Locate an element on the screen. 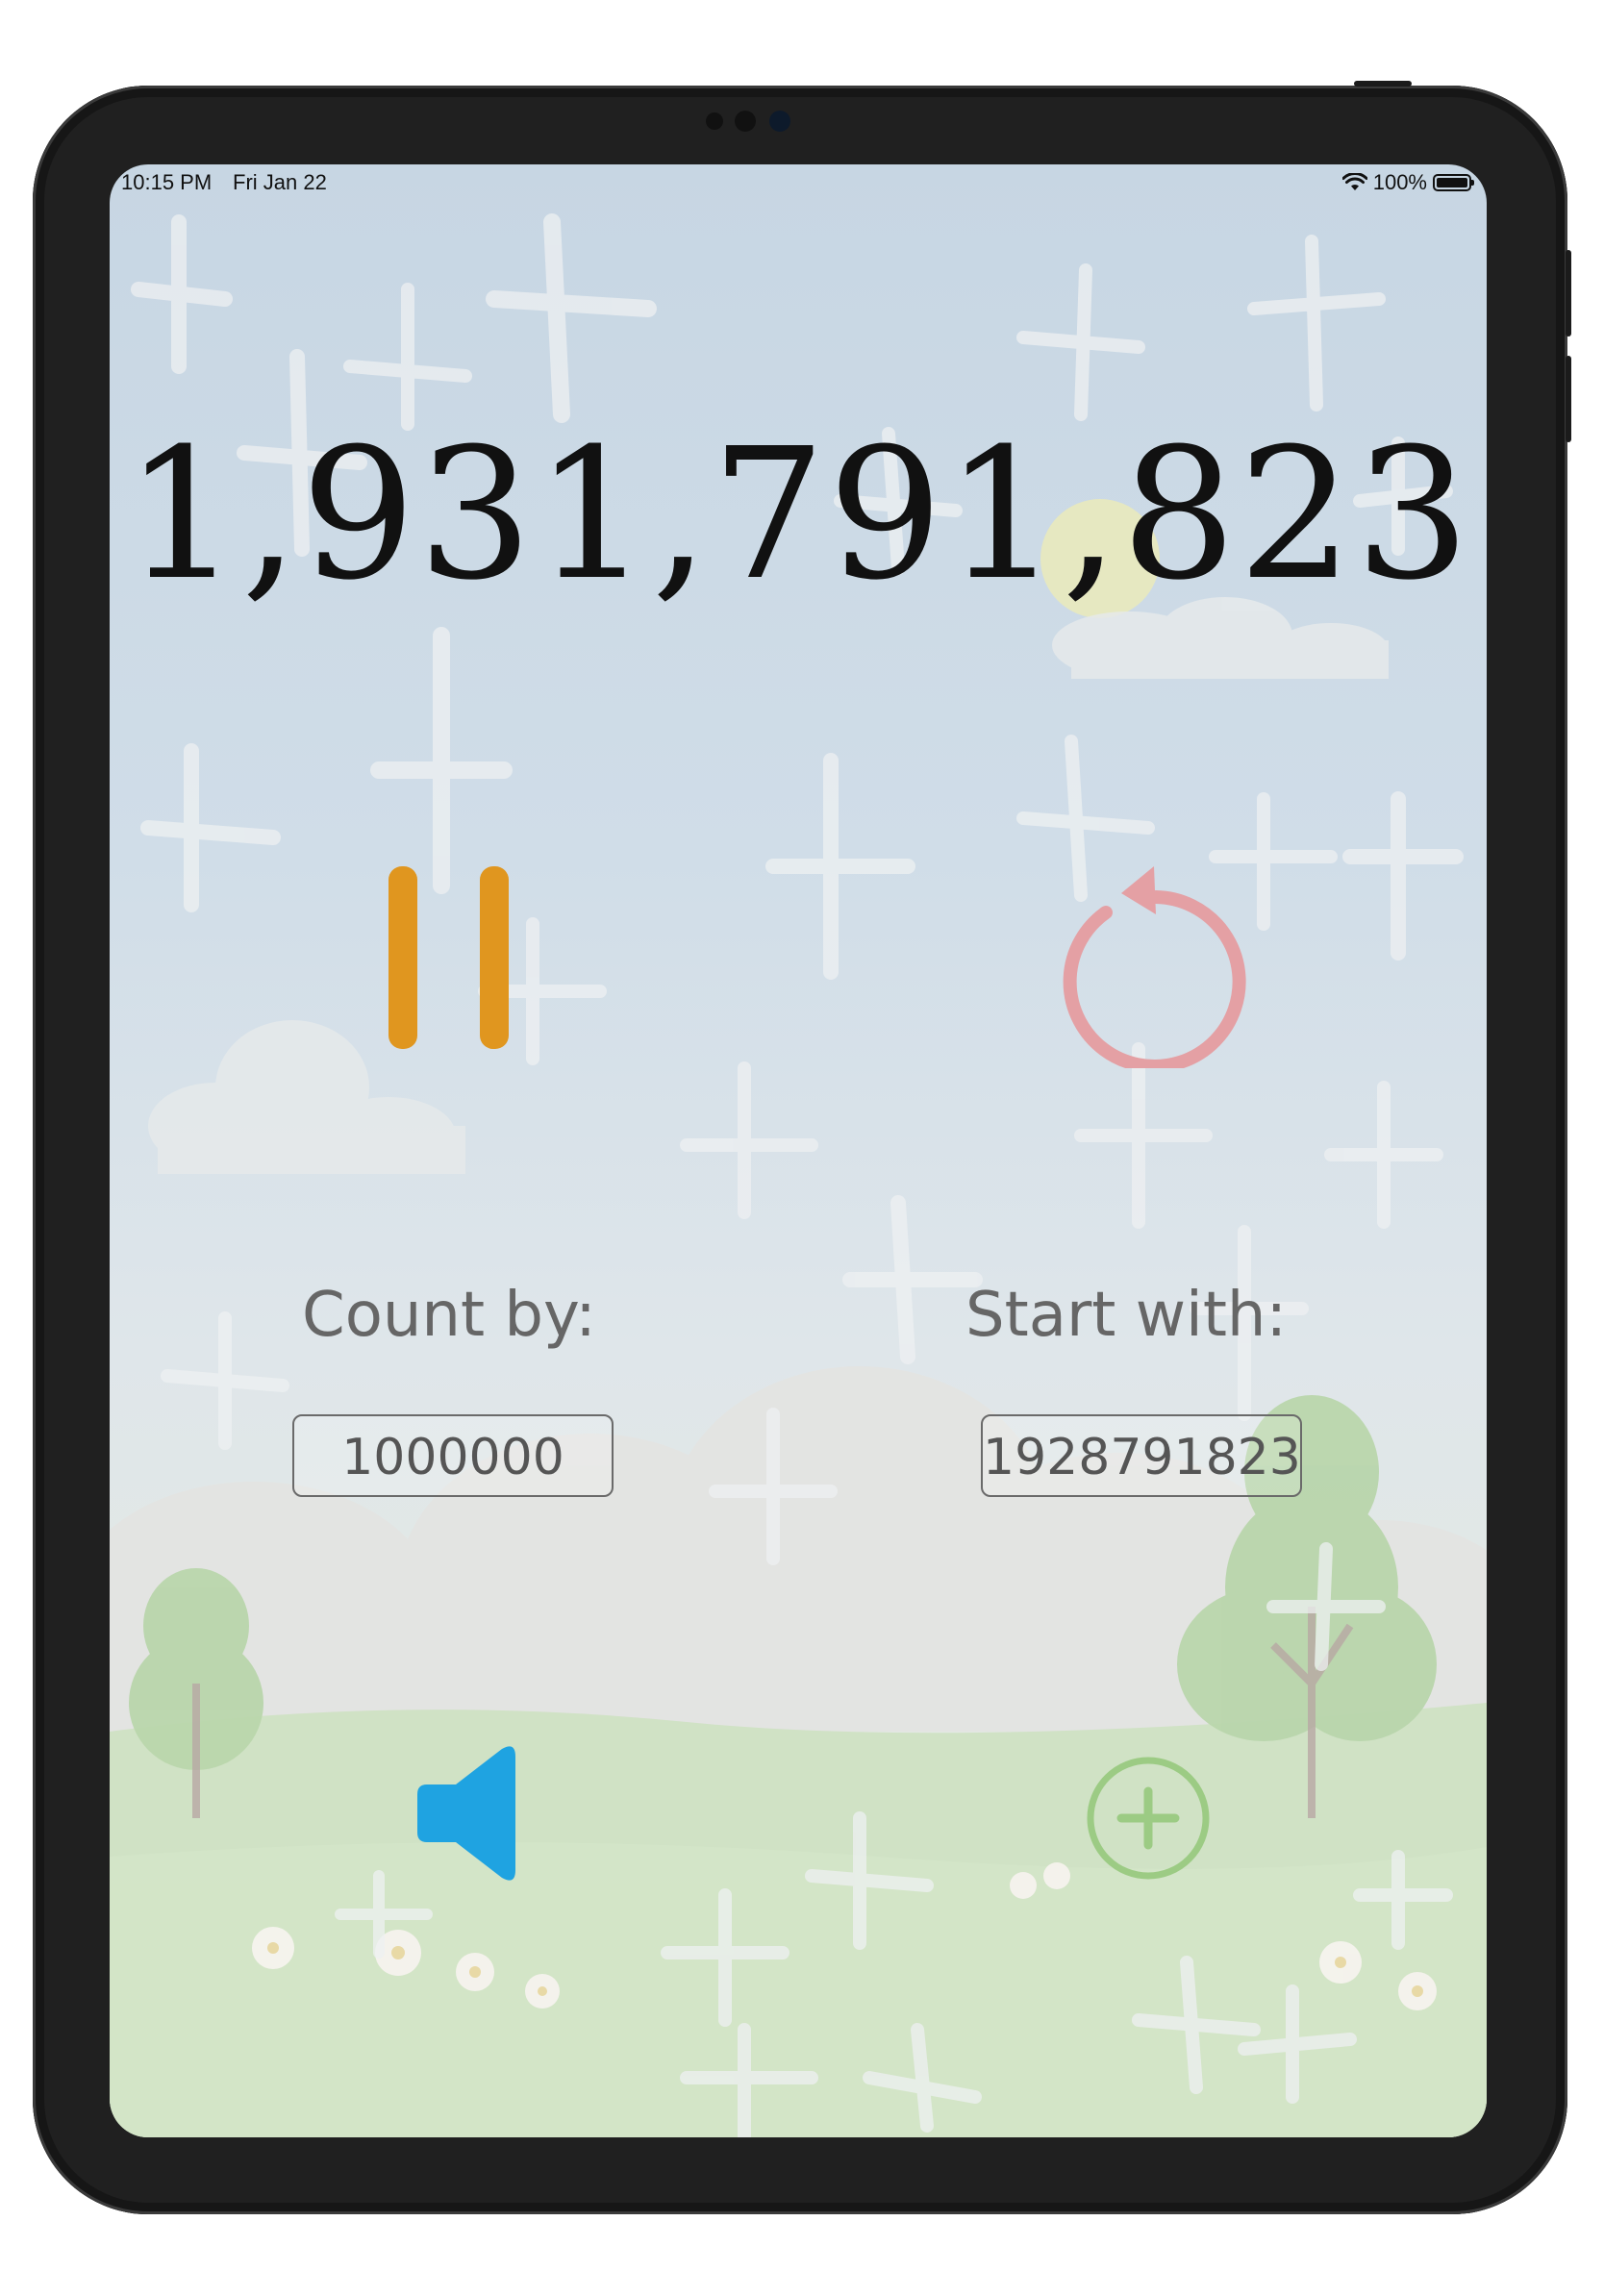  sound-button is located at coordinates (465, 1813).